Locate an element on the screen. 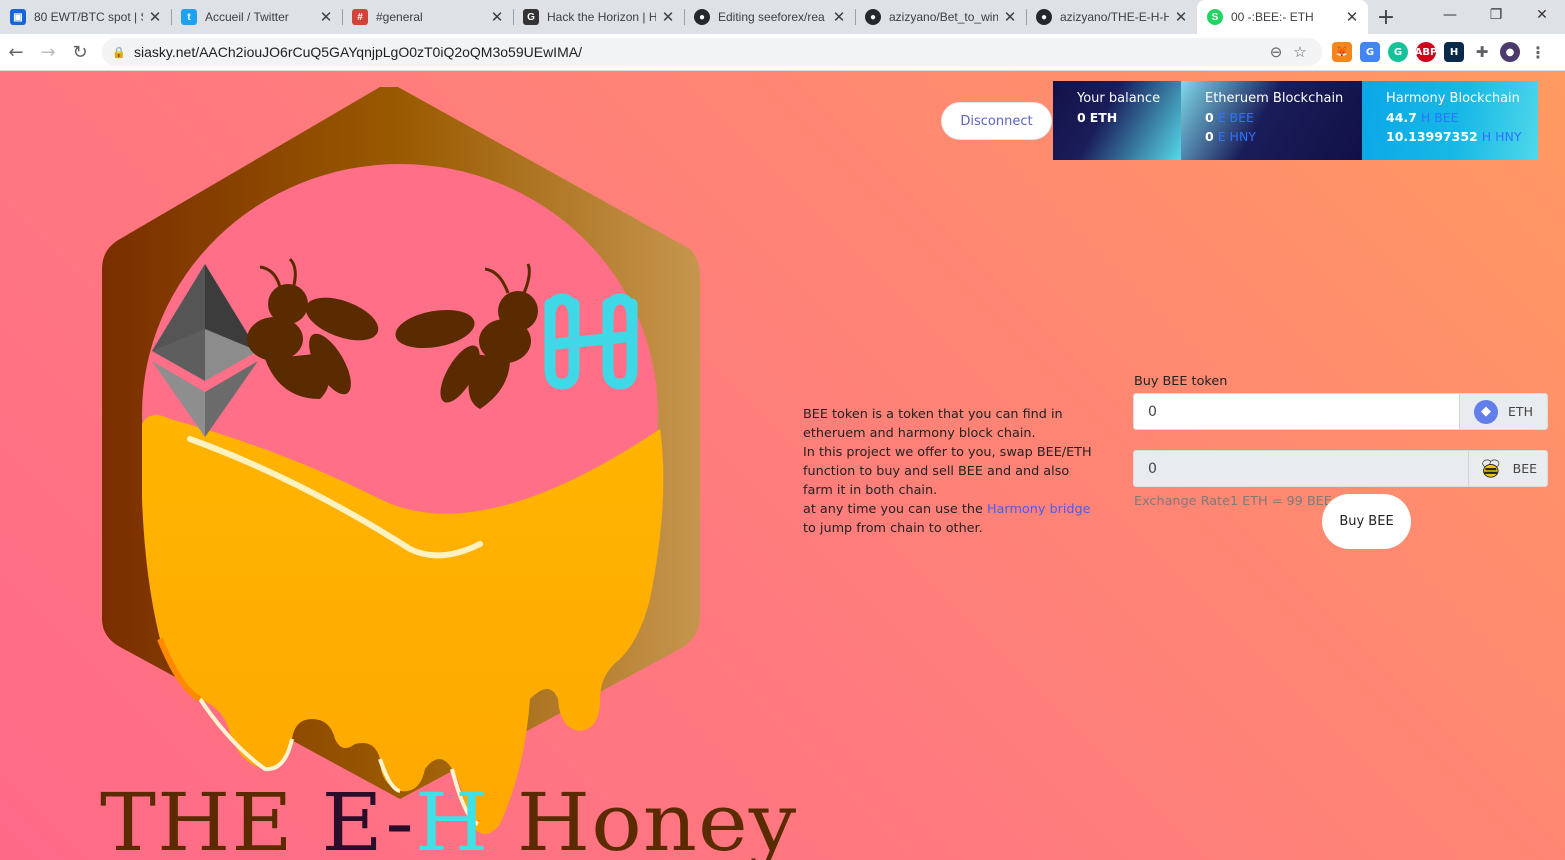 The image size is (1565, 860). harmony-bridge-link: Harmony bridge is located at coordinates (1039, 509).